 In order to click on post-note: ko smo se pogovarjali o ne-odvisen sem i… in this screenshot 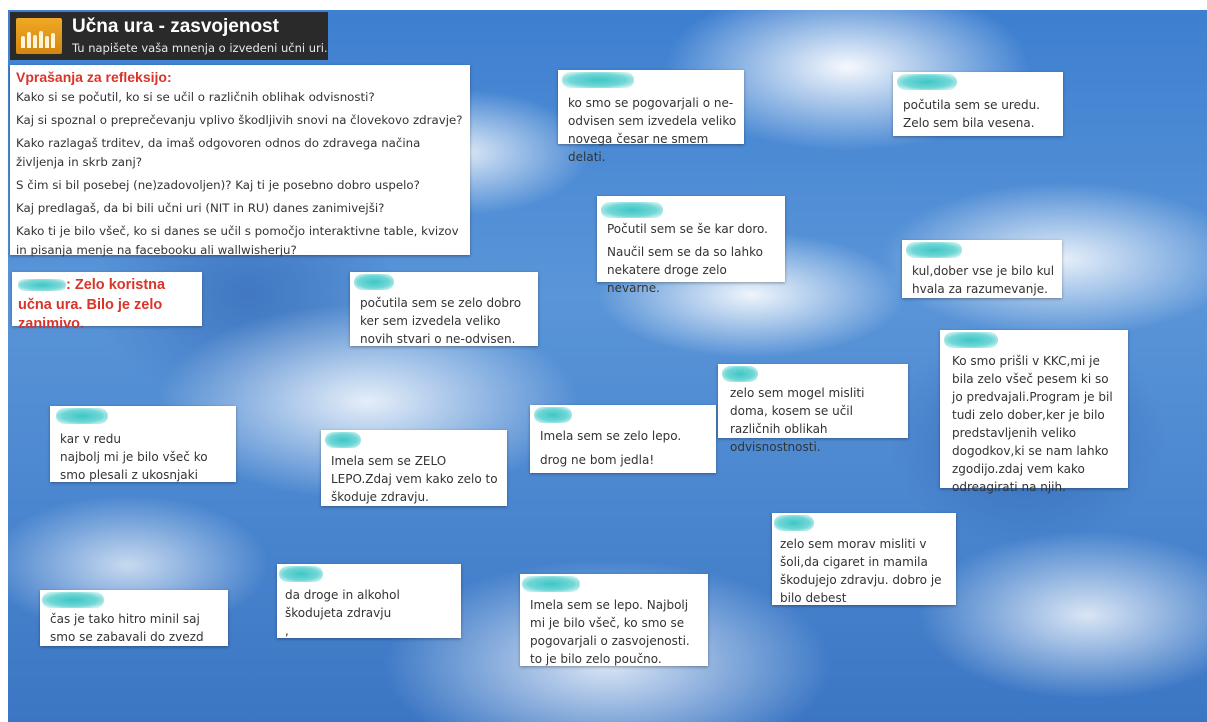, I will do `click(651, 117)`.